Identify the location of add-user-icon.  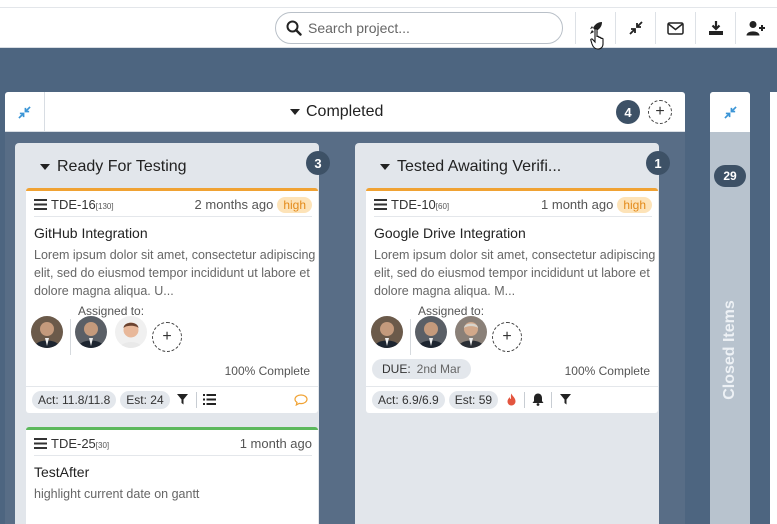
(755, 28).